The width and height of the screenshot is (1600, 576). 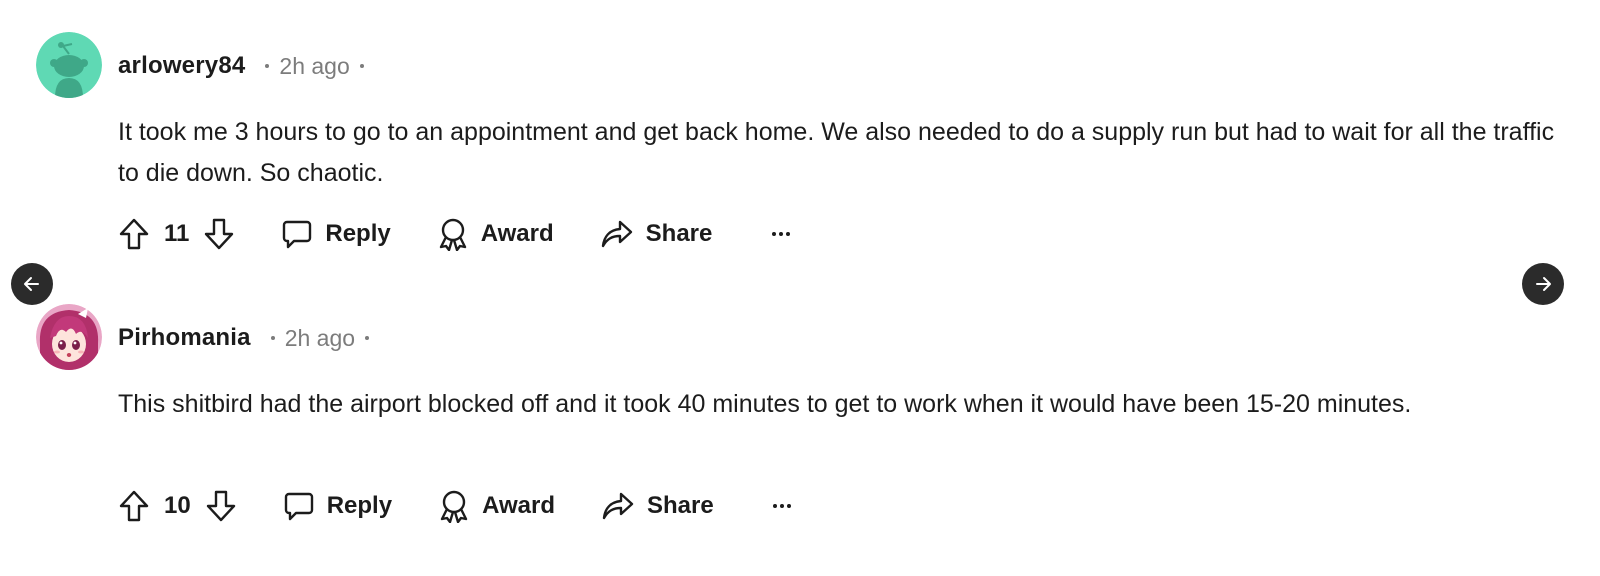 I want to click on arrow-left-icon, so click(x=31, y=284).